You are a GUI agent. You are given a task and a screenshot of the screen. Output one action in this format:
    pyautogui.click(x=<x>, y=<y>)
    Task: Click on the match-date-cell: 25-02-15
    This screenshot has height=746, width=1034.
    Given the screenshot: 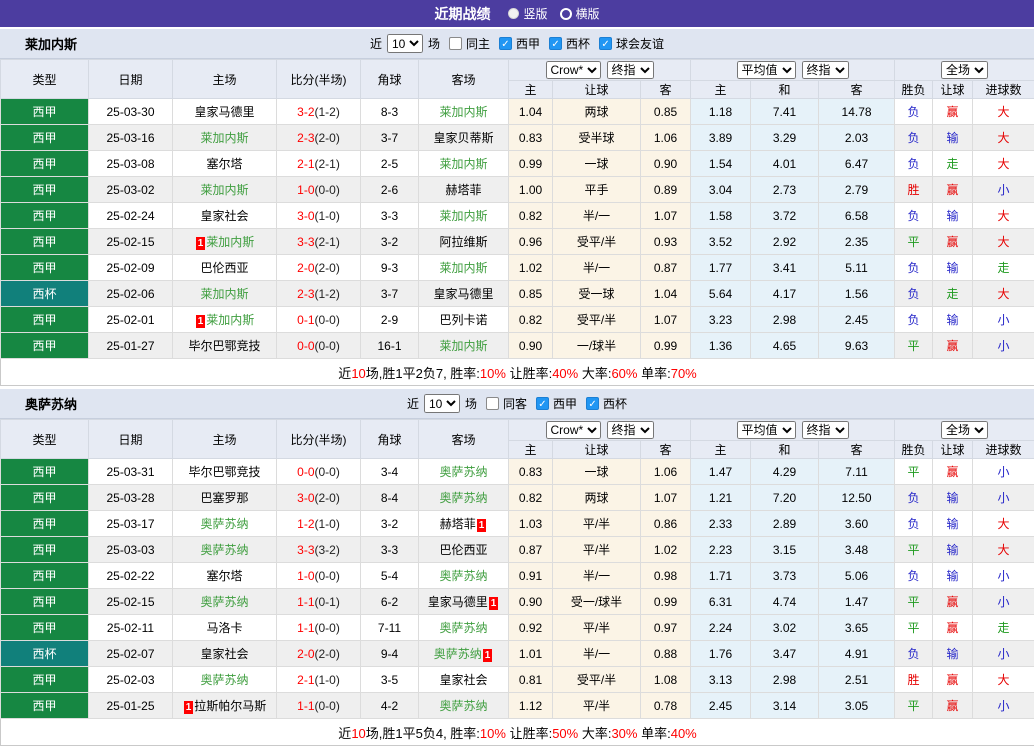 What is the action you would take?
    pyautogui.click(x=131, y=602)
    